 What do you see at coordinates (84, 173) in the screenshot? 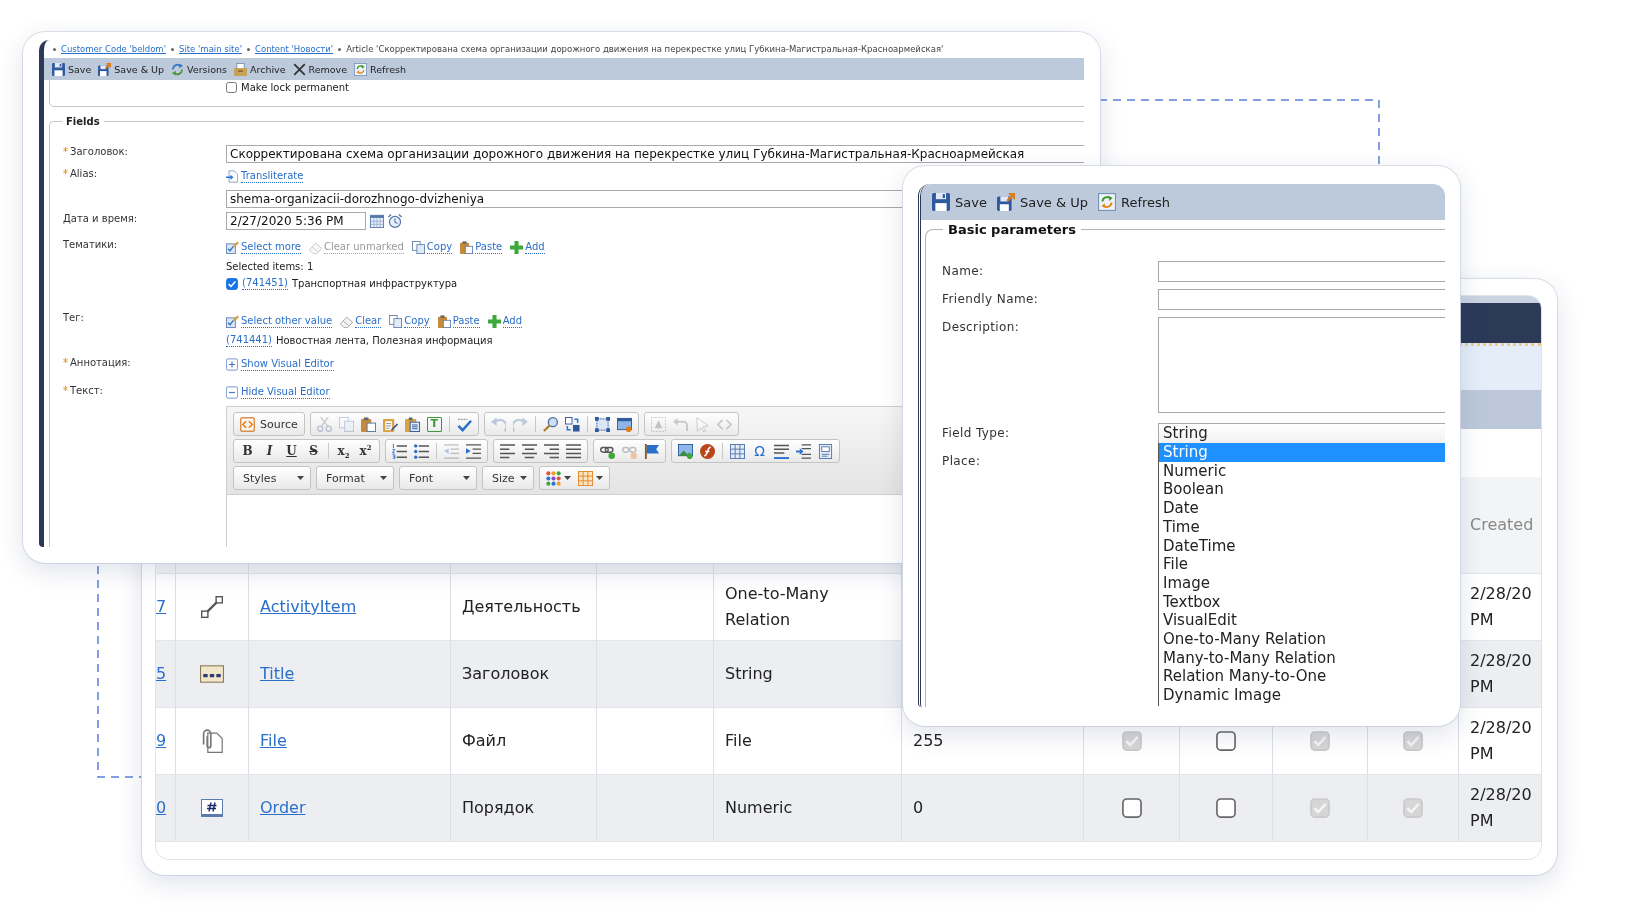
I see `field-label: Alias:` at bounding box center [84, 173].